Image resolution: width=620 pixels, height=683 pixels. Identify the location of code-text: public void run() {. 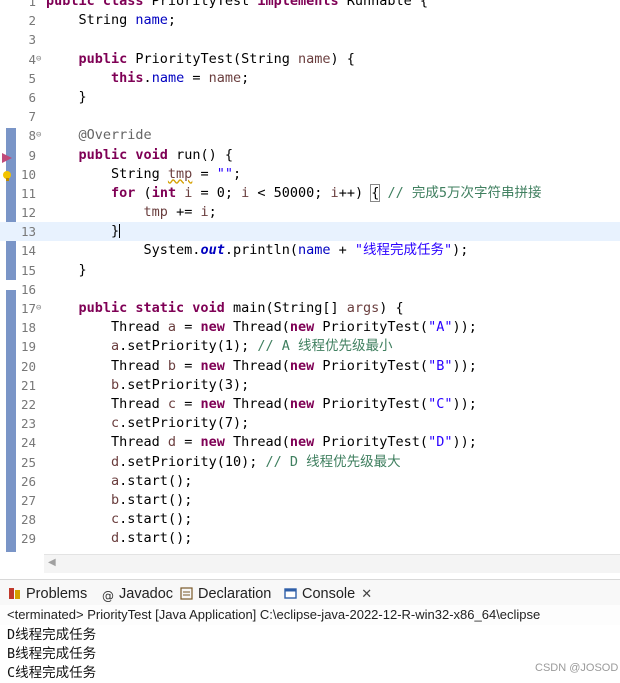
(139, 155).